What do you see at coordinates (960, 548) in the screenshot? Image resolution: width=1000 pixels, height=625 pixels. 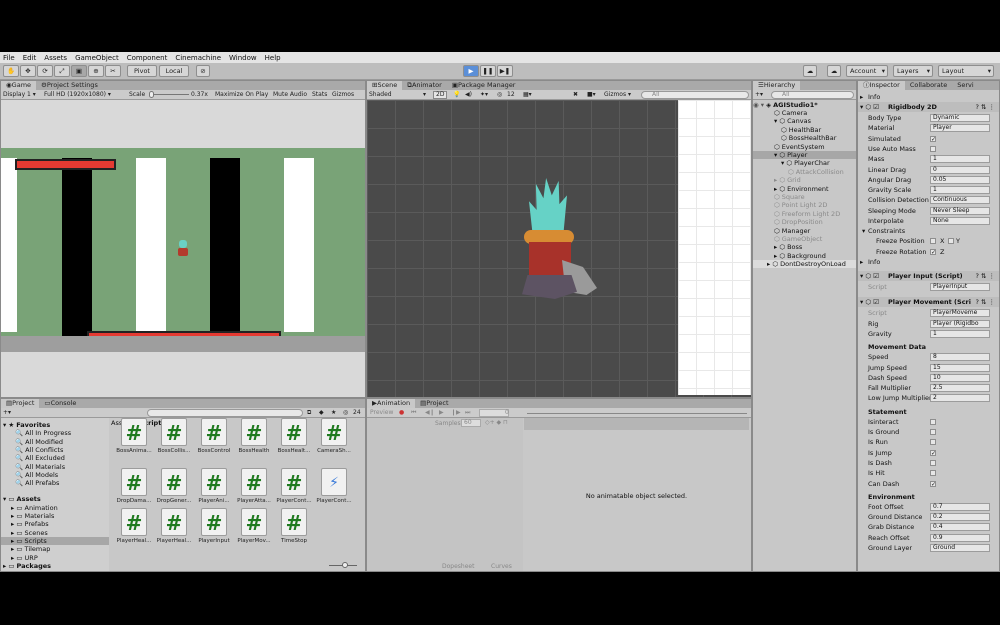 I see `field-value: Ground` at bounding box center [960, 548].